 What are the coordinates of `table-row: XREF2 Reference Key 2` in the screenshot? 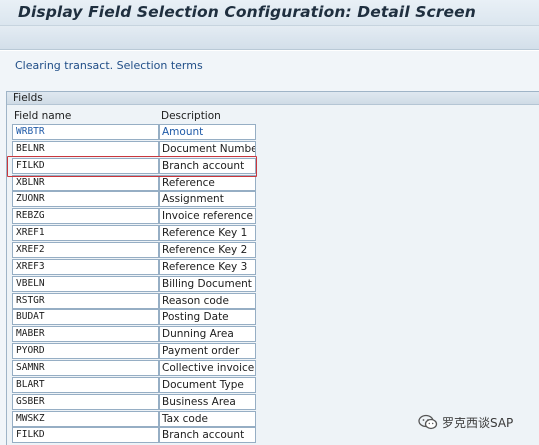 It's located at (134, 250).